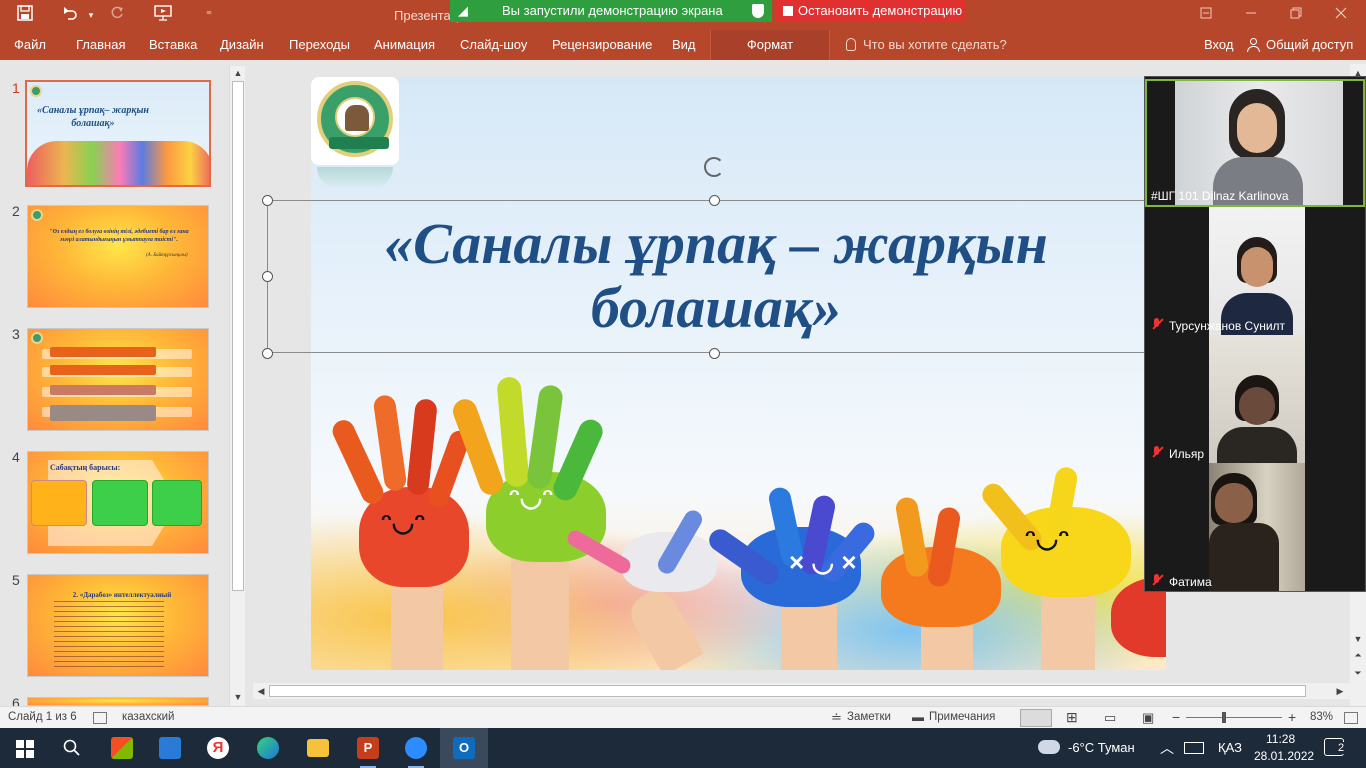 This screenshot has height=768, width=1366. What do you see at coordinates (1292, 717) in the screenshot?
I see `zoom-in-button: +` at bounding box center [1292, 717].